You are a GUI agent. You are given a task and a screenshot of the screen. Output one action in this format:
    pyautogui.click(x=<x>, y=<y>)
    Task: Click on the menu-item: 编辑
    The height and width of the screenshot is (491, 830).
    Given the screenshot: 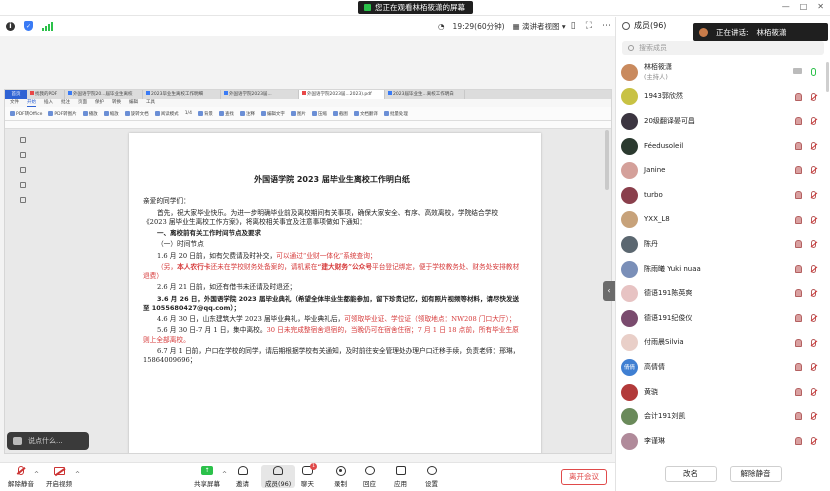 What is the action you would take?
    pyautogui.click(x=133, y=103)
    